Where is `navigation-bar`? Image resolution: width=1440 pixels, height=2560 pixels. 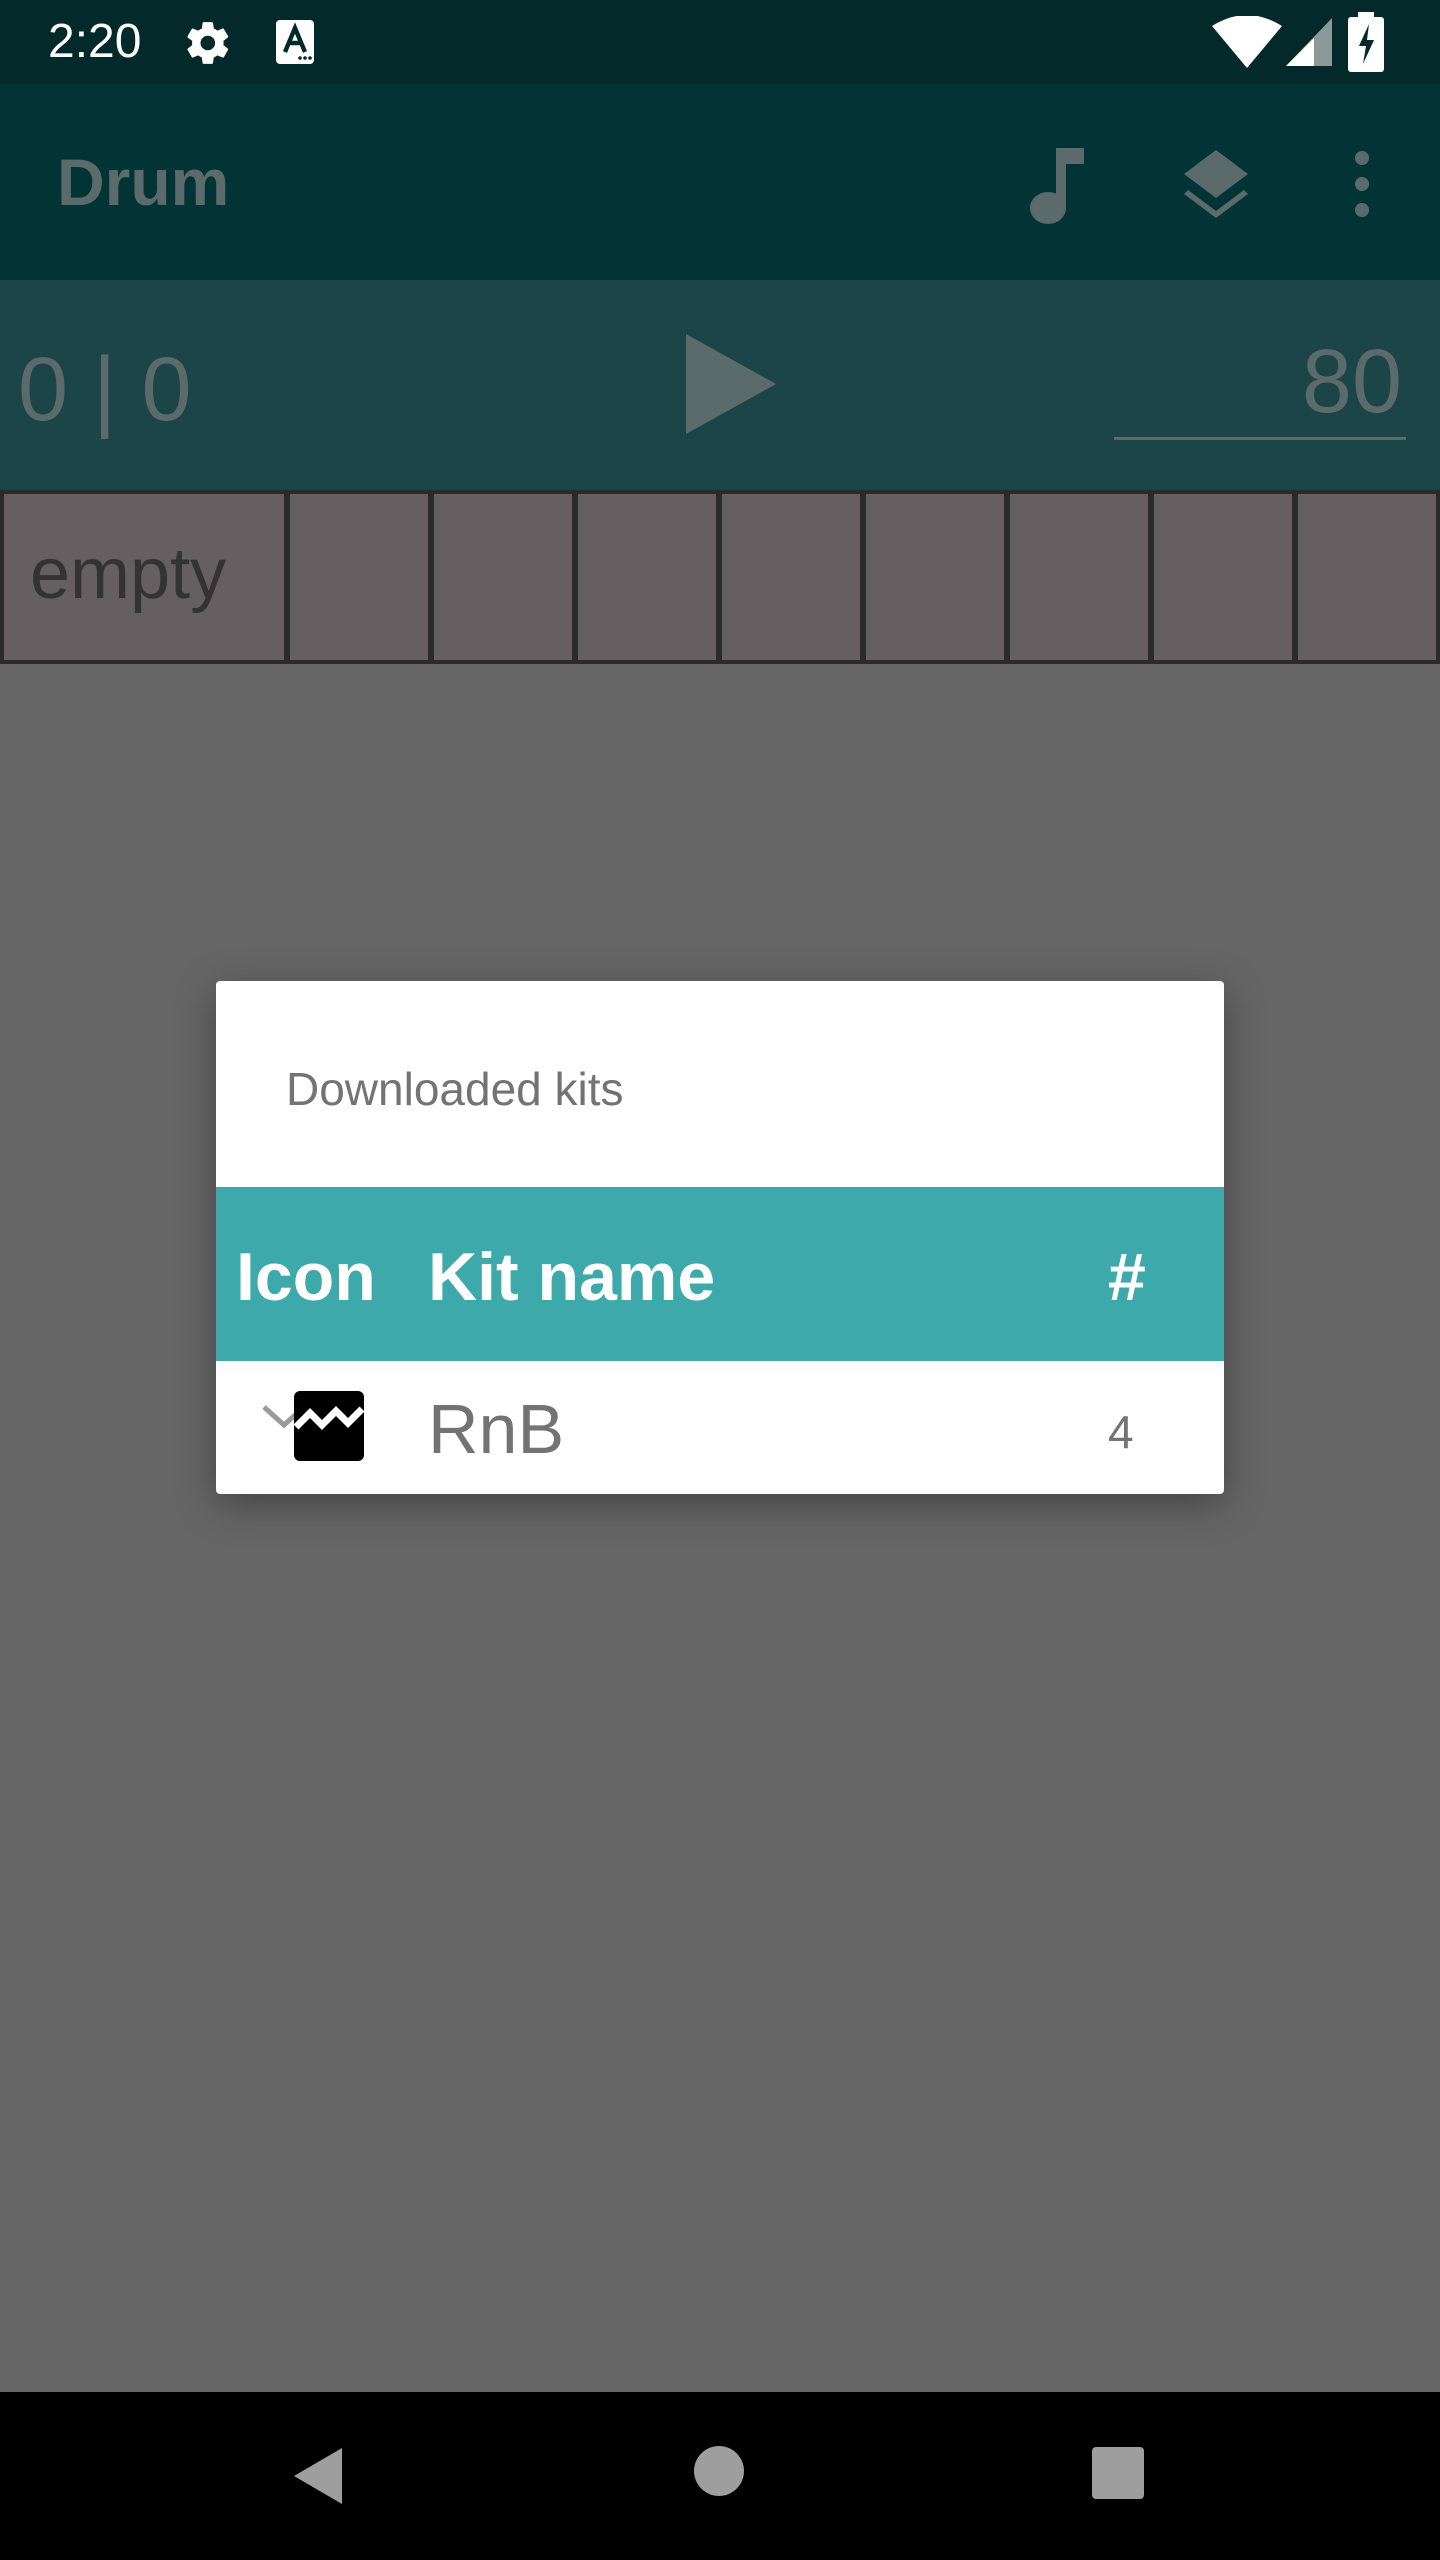 navigation-bar is located at coordinates (720, 2476).